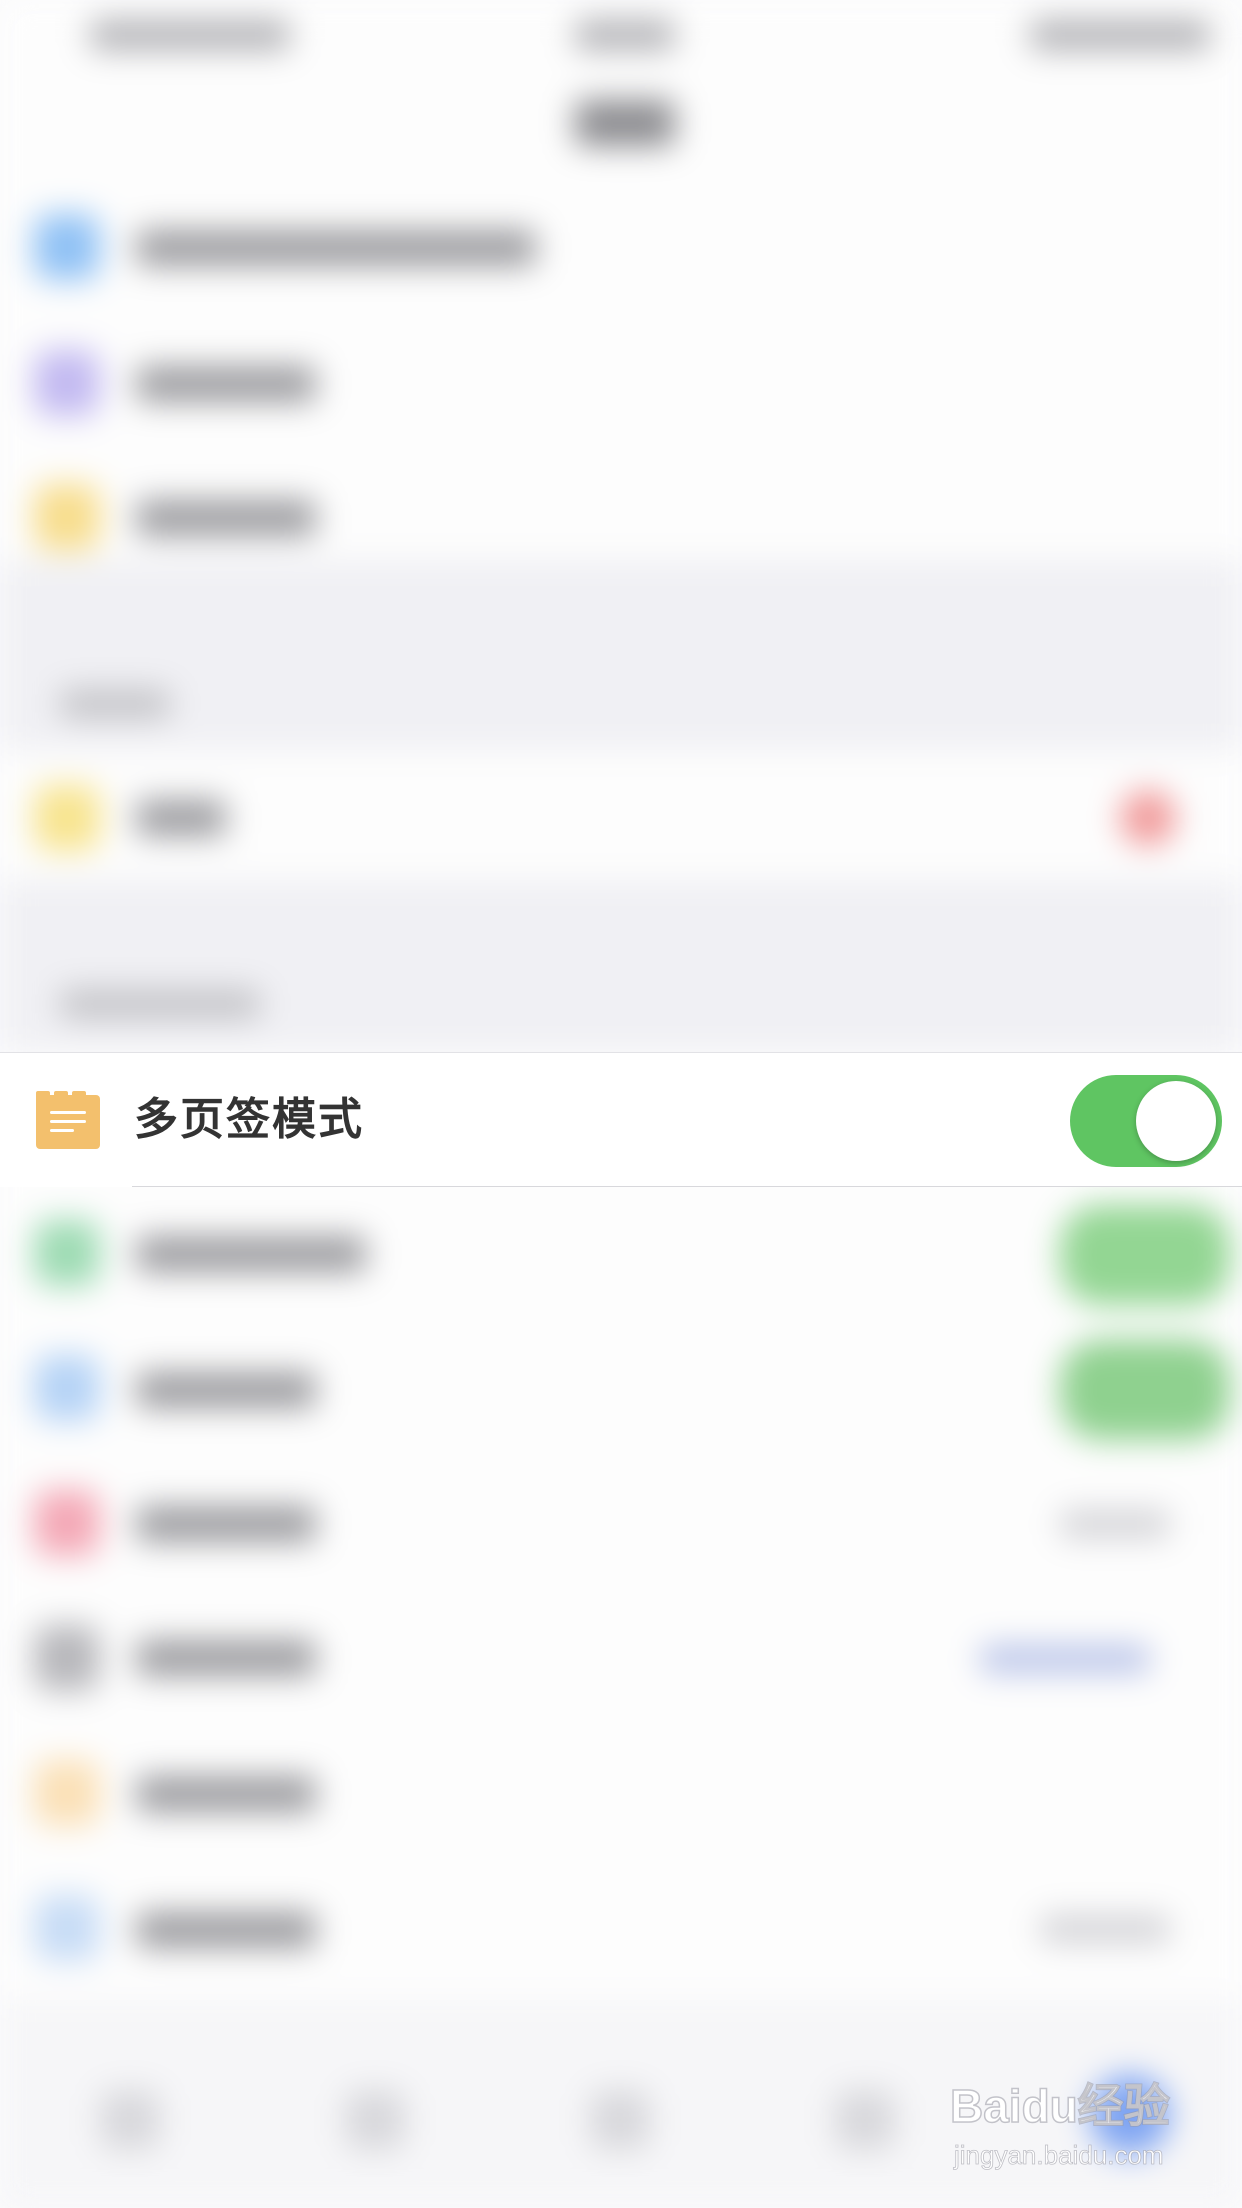  What do you see at coordinates (1059, 2106) in the screenshot?
I see `watermark-brand: Baidu经验` at bounding box center [1059, 2106].